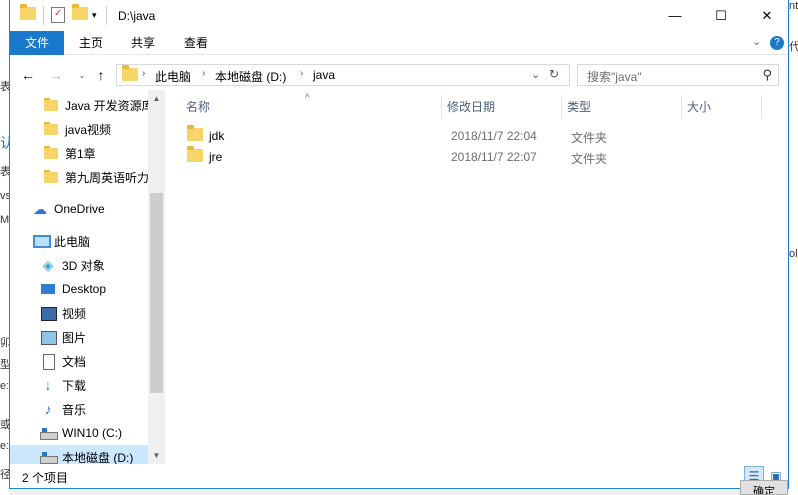 This screenshot has width=798, height=495. I want to click on address-bar: › 此电脑 › 本地磁盘 (D:) › java ⌄ ↻, so click(343, 75).